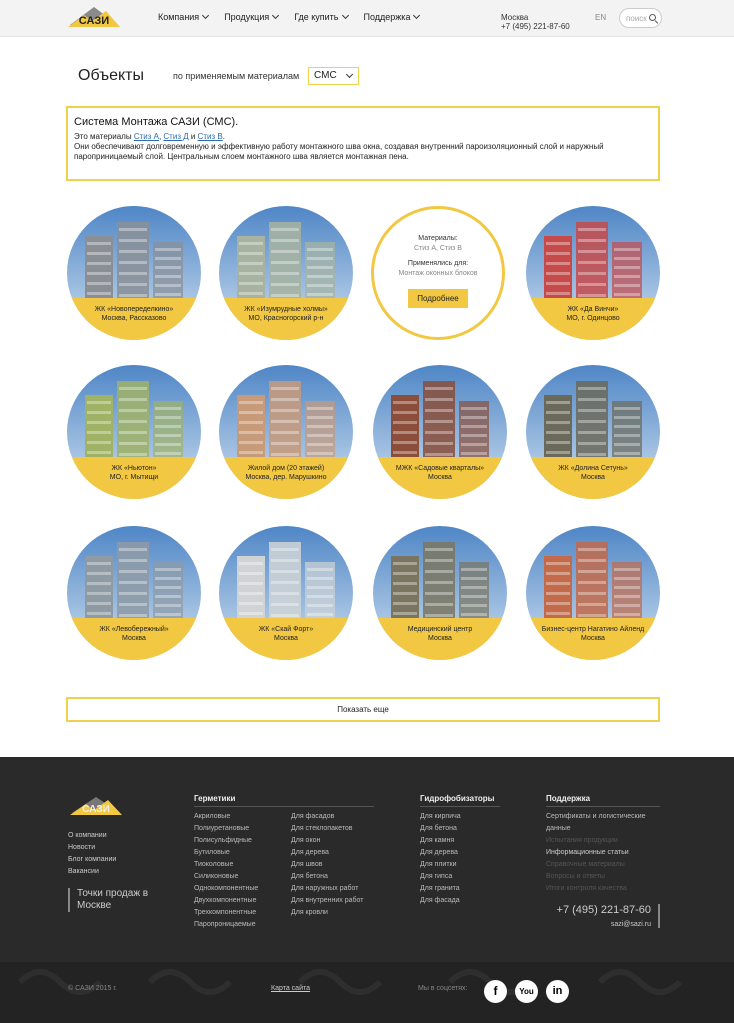  I want to click on object-place: Москва, so click(593, 477).